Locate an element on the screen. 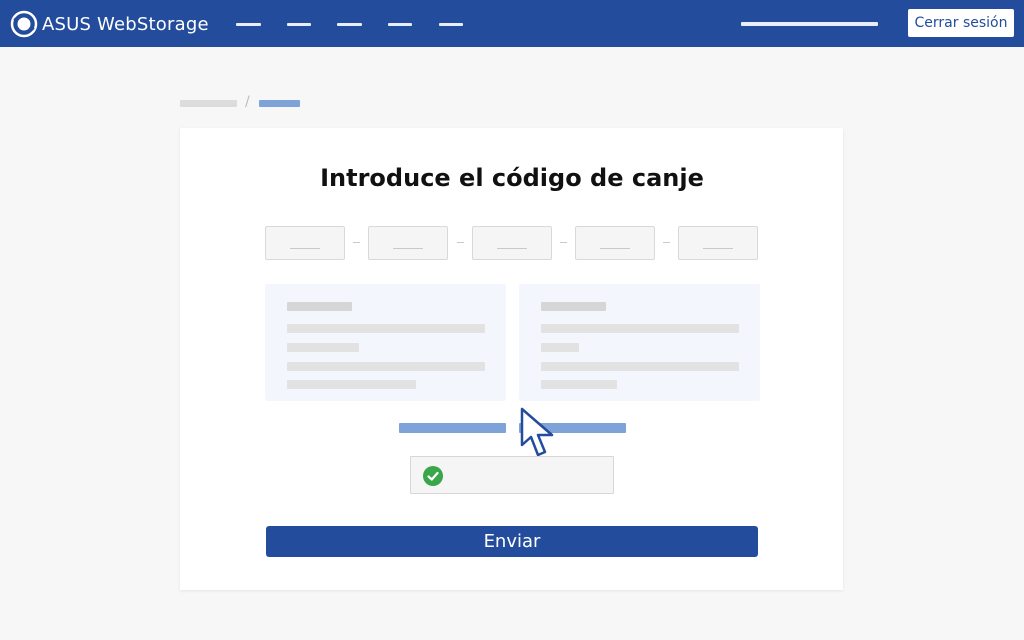 Image resolution: width=1024 pixels, height=640 pixels. app-name: ASUS WebStorage is located at coordinates (125, 24).